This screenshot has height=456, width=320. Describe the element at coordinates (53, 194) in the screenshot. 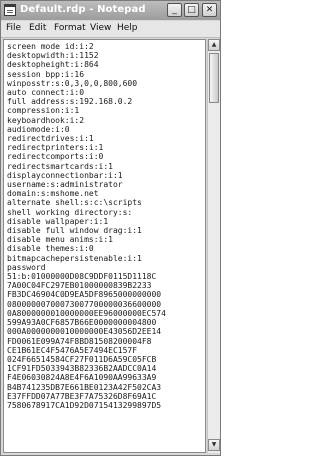

I see `text-line: domain:s:mshome.net` at that location.